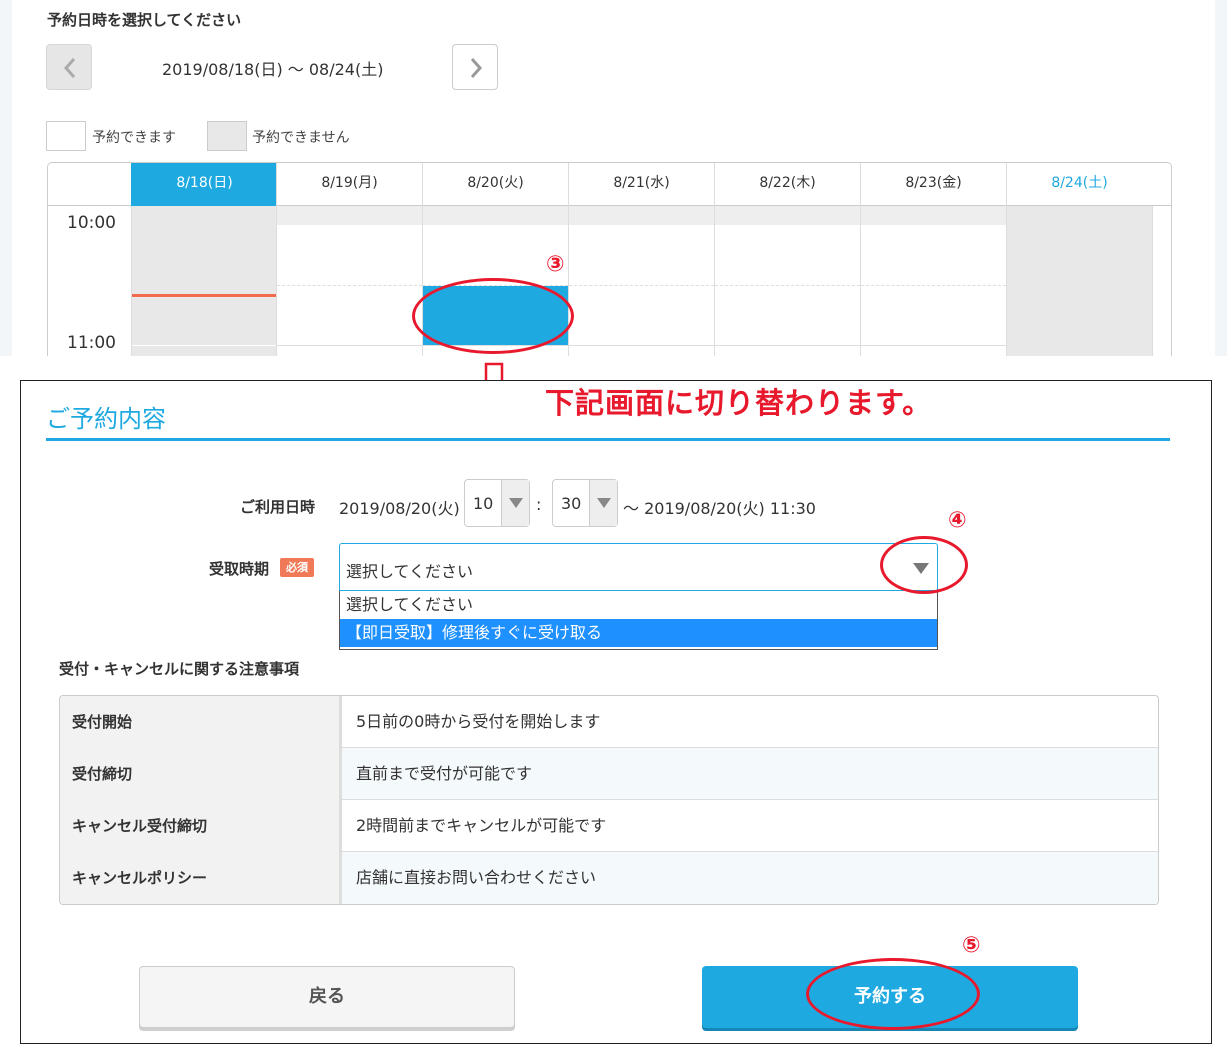  What do you see at coordinates (481, 825) in the screenshot?
I see `notes-value: 2時間前までキャンセルが可能です` at bounding box center [481, 825].